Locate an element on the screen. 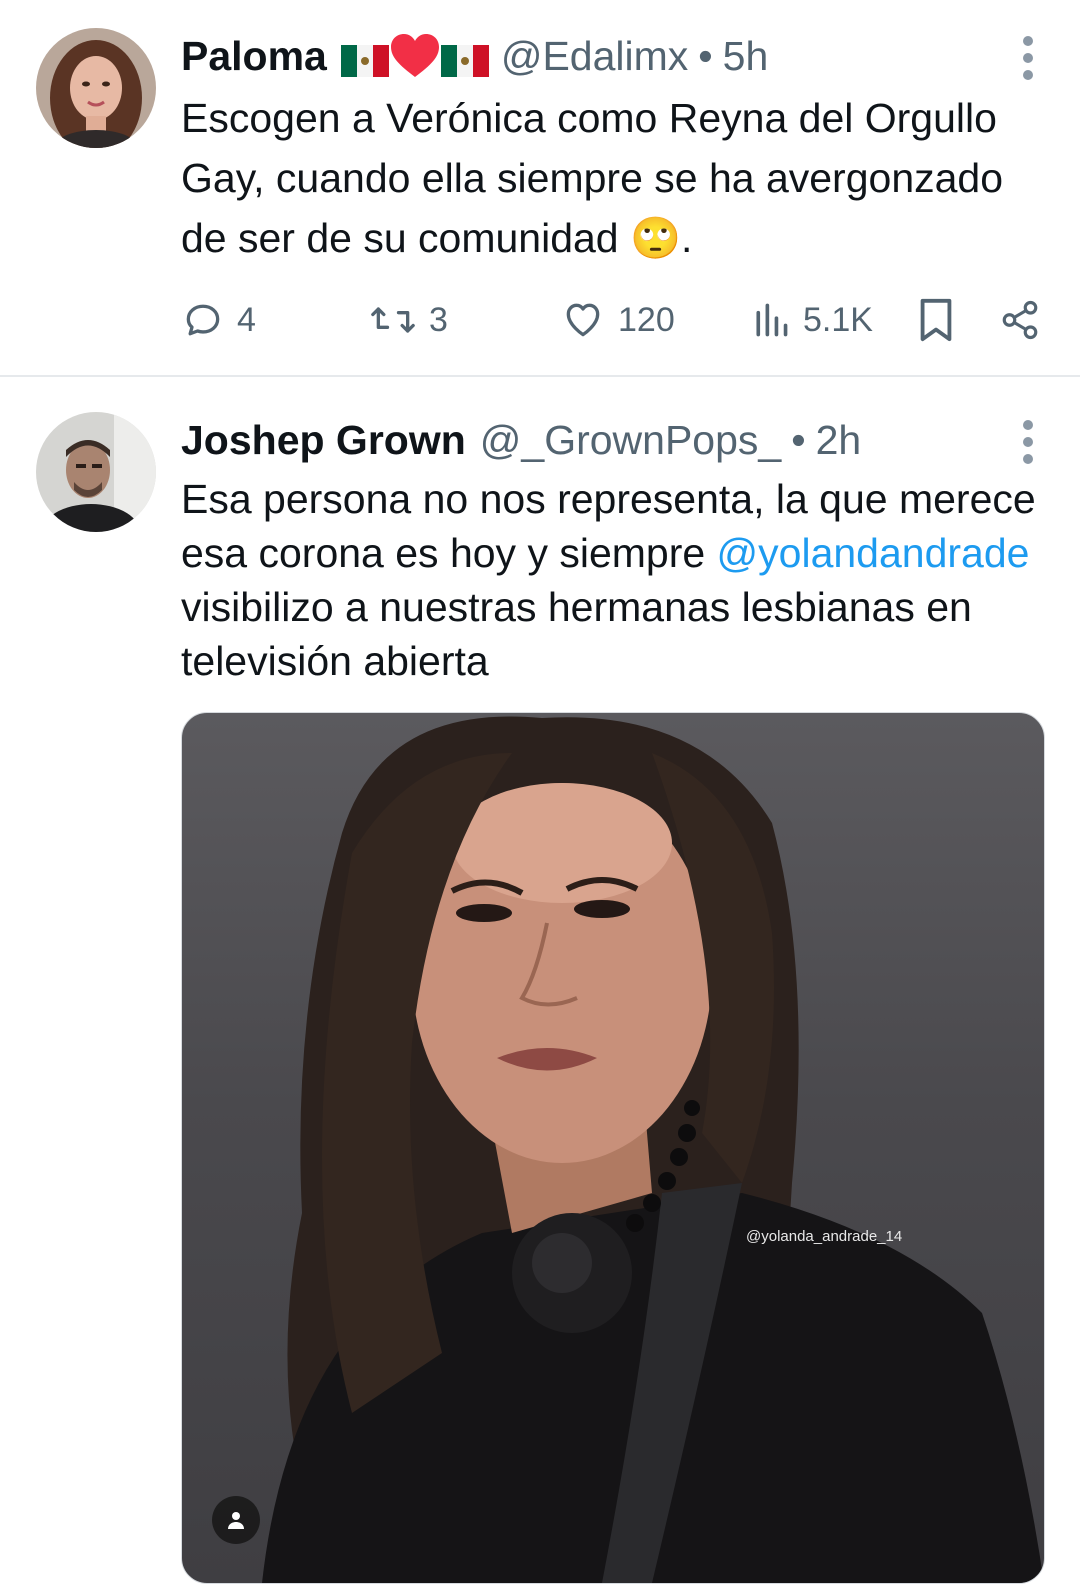  user-handle: @Edalimx is located at coordinates (594, 56).